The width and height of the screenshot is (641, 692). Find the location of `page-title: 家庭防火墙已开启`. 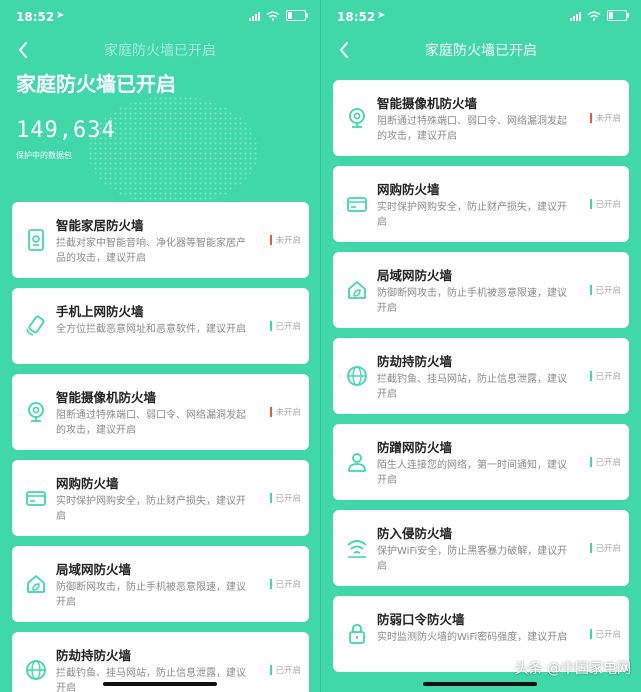

page-title: 家庭防火墙已开启 is located at coordinates (96, 84).